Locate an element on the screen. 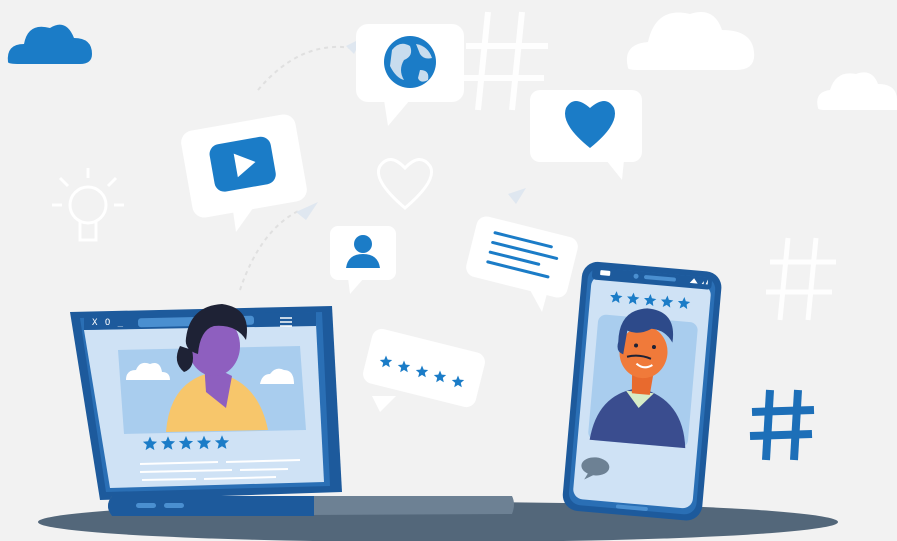 The height and width of the screenshot is (541, 897). phone is located at coordinates (642, 391).